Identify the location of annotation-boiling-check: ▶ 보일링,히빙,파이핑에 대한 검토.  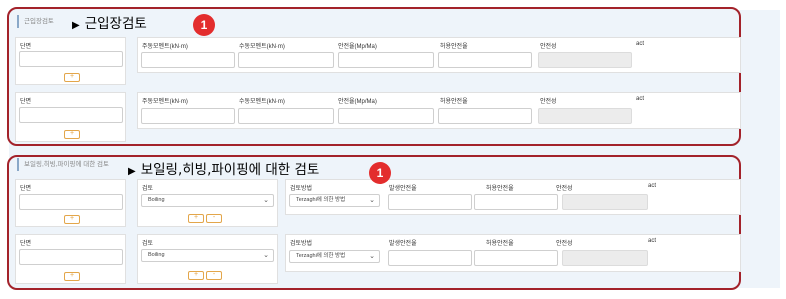
(223, 168).